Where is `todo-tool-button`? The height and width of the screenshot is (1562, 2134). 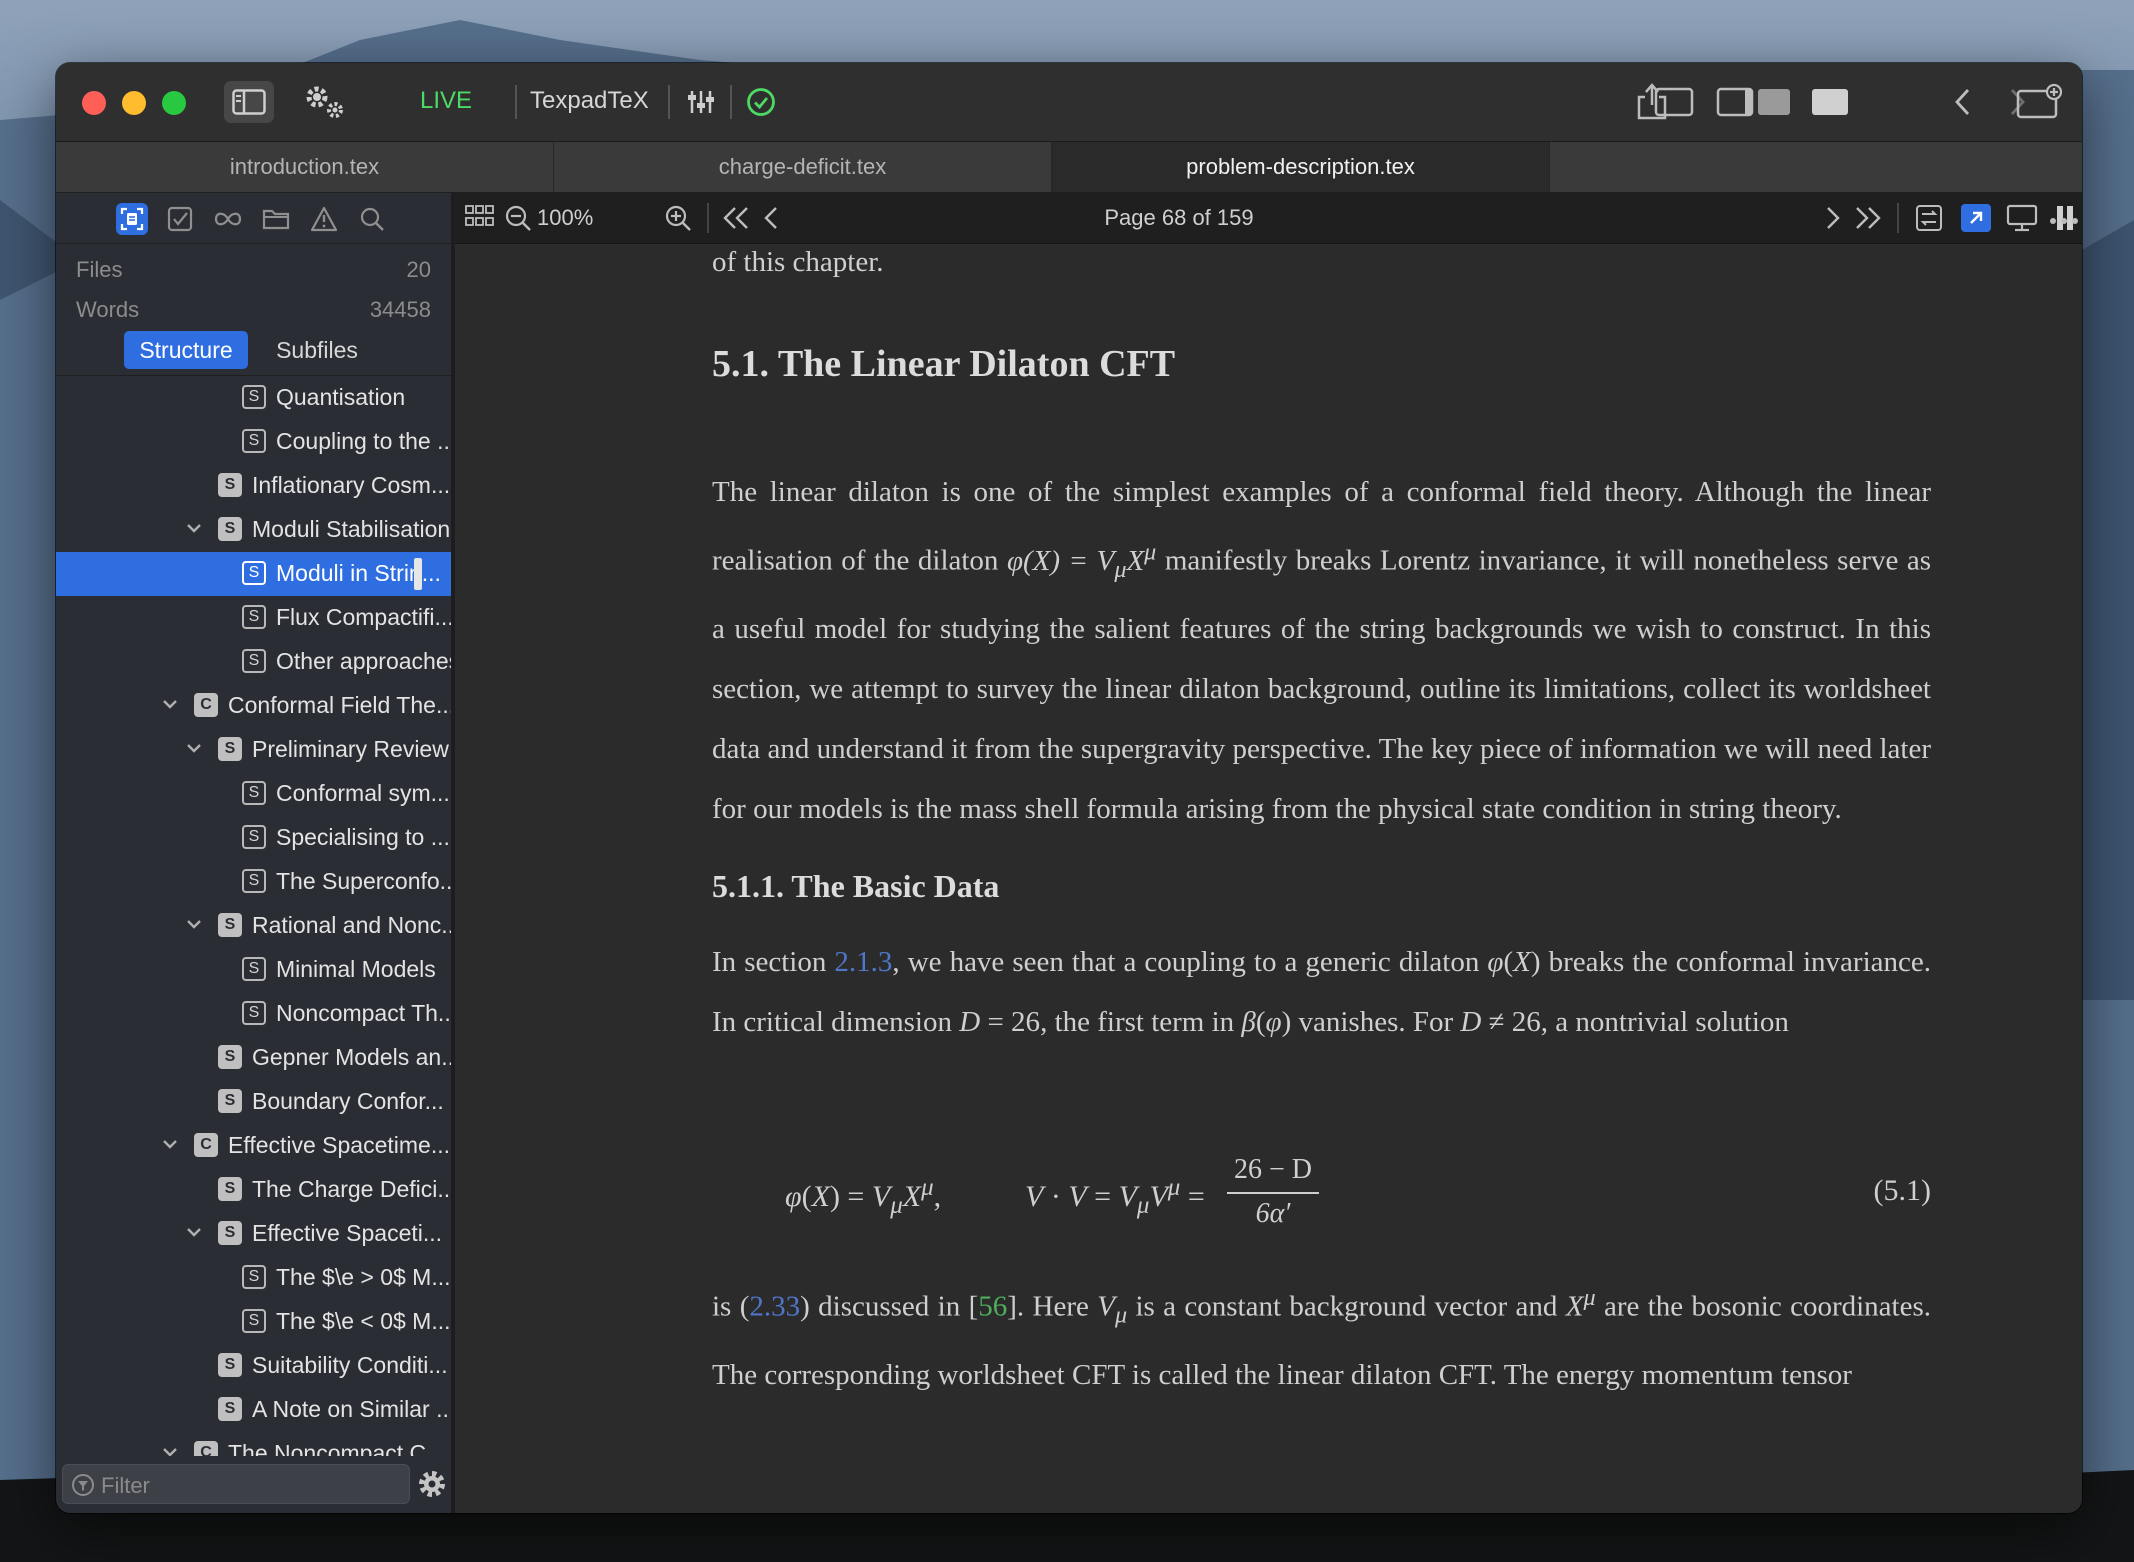
todo-tool-button is located at coordinates (180, 219).